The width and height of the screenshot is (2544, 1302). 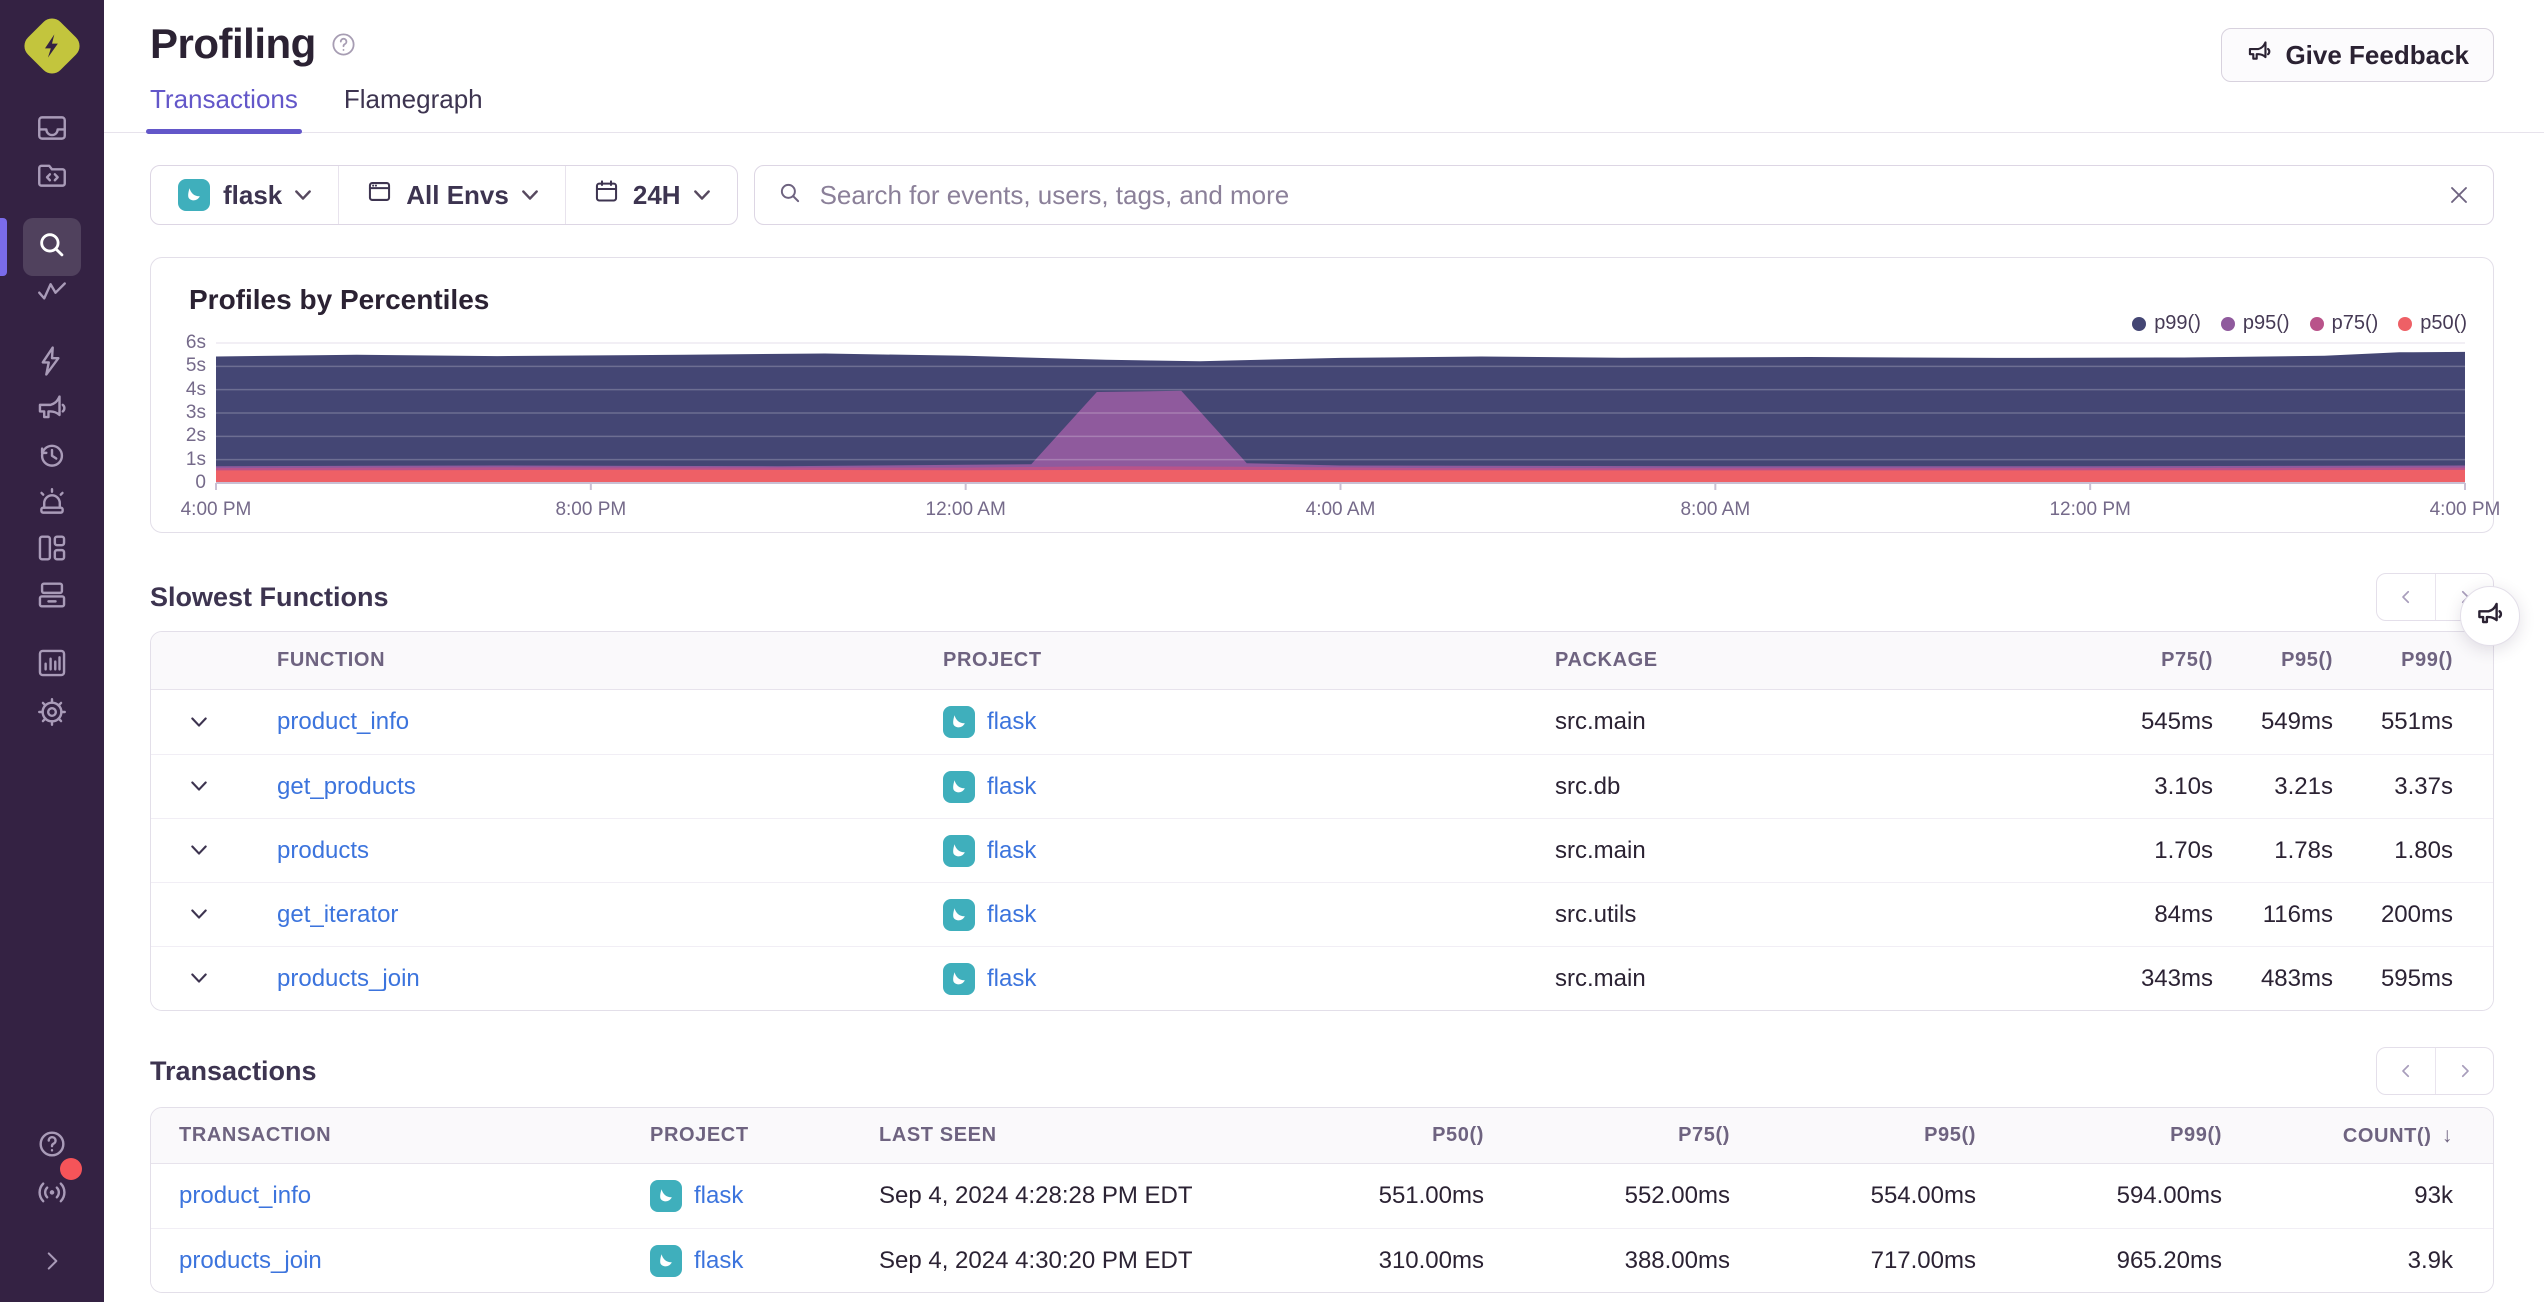 I want to click on p75-cell: 3.10s, so click(x=2183, y=786).